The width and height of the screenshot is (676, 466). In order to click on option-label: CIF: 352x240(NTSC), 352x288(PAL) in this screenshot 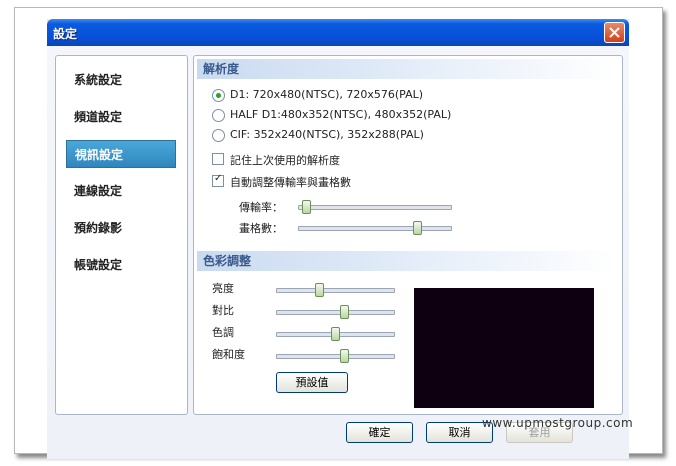, I will do `click(327, 134)`.